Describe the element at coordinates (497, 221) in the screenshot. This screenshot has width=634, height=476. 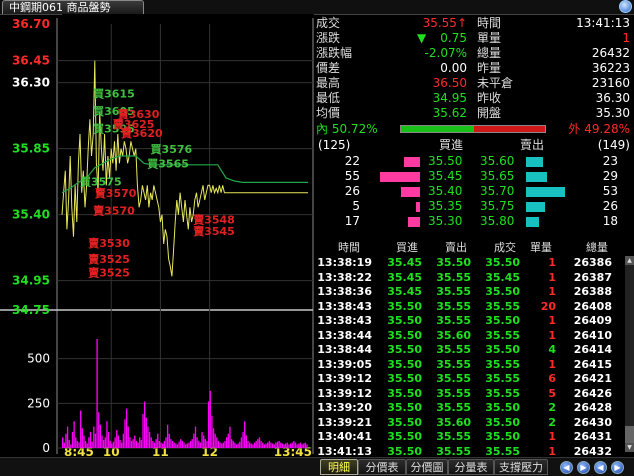
I see `ask-price: 35.80` at that location.